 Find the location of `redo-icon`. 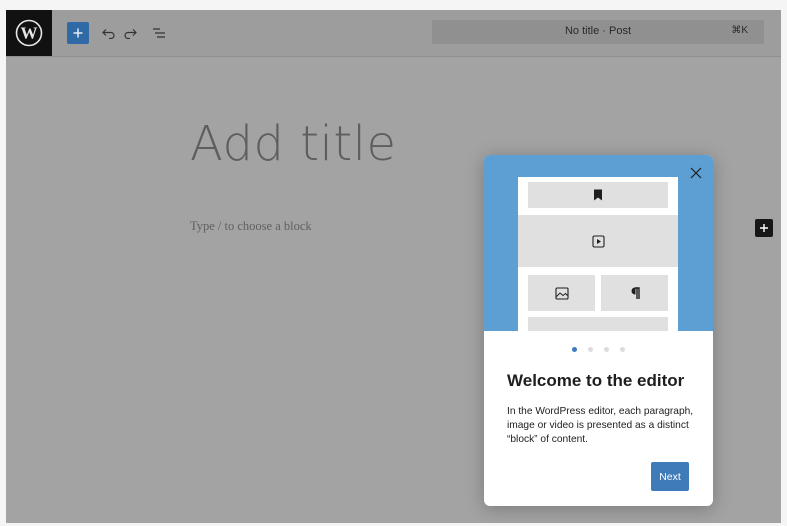

redo-icon is located at coordinates (130, 34).